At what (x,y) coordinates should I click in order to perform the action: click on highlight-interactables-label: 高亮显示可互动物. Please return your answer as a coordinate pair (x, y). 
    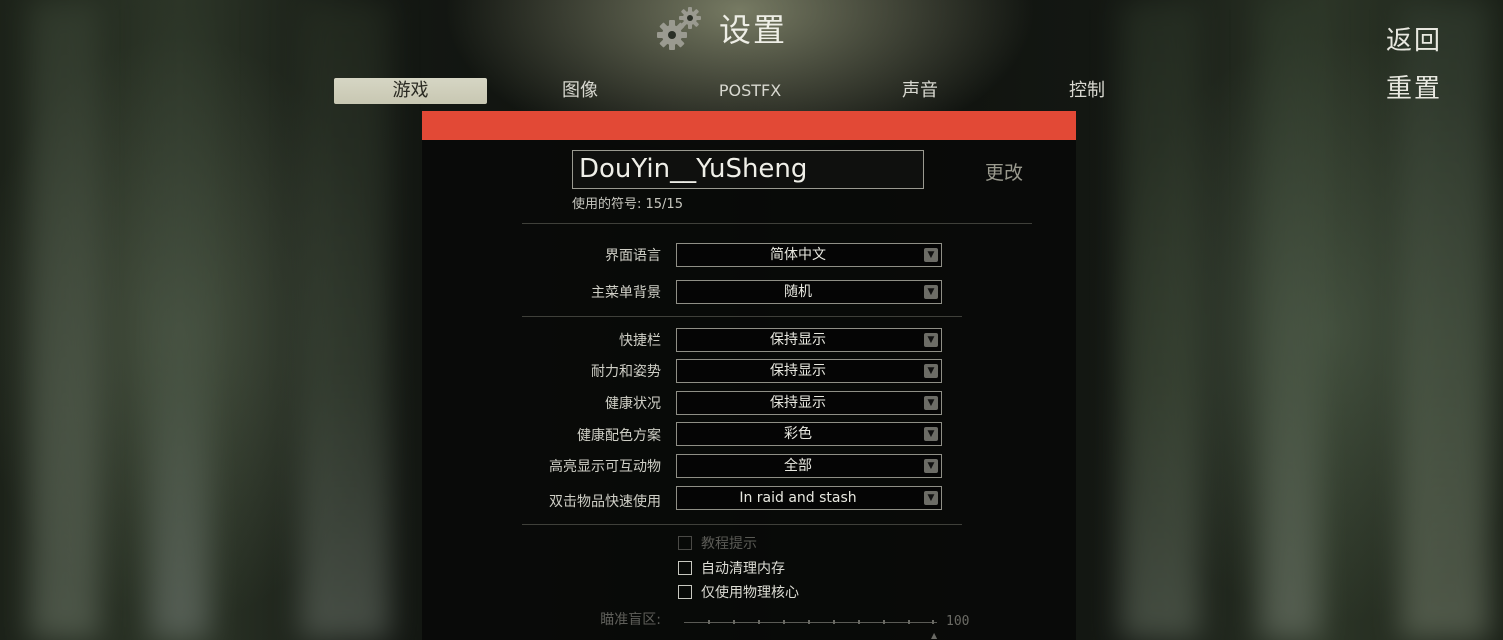
    Looking at the image, I should click on (605, 467).